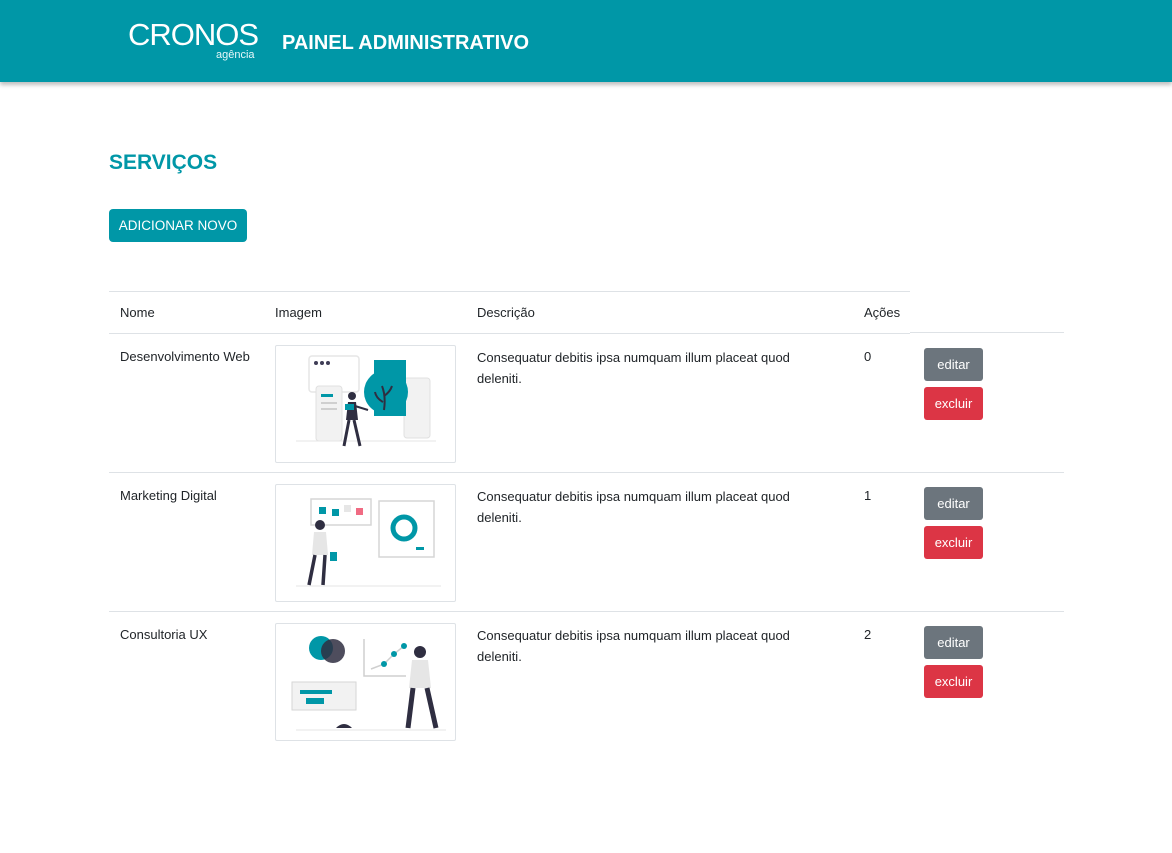 The width and height of the screenshot is (1172, 853). What do you see at coordinates (868, 634) in the screenshot?
I see `service-order: 2` at bounding box center [868, 634].